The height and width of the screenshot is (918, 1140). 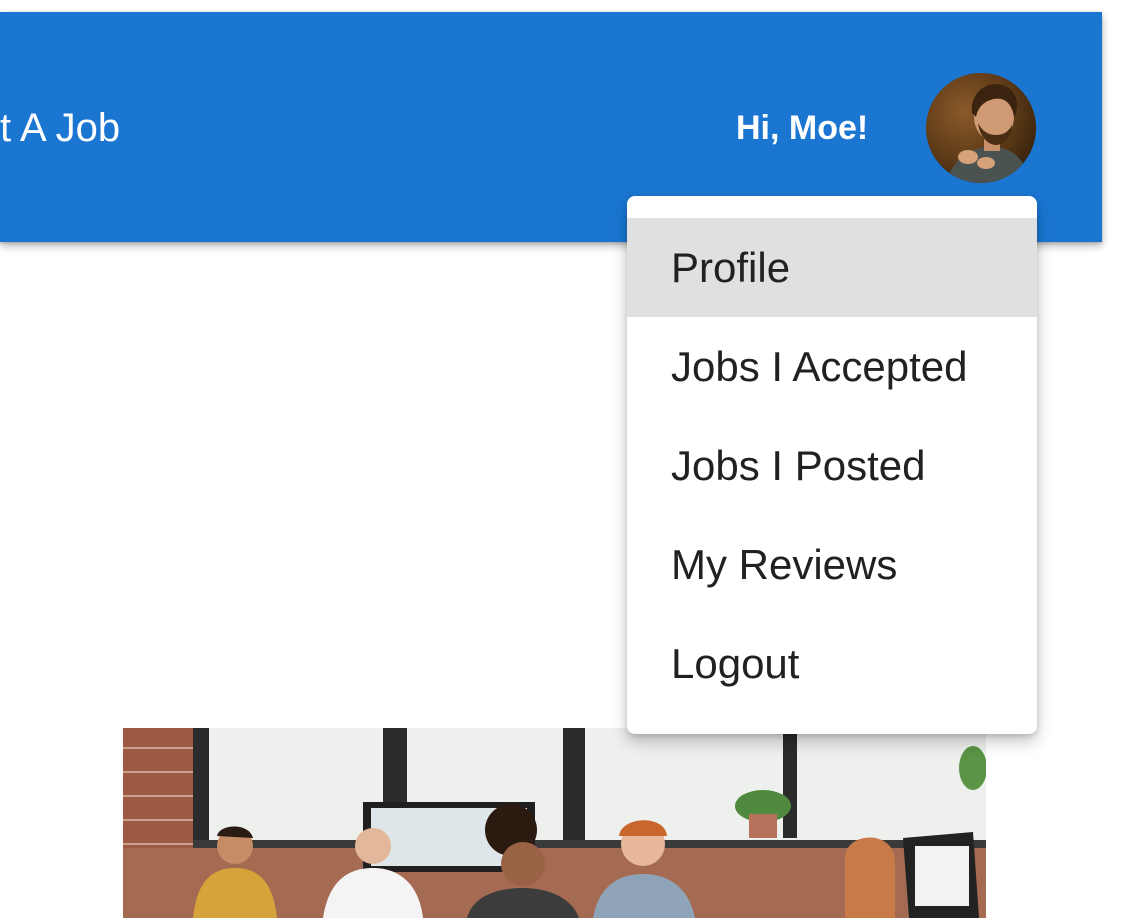 I want to click on user-avatar, so click(x=981, y=128).